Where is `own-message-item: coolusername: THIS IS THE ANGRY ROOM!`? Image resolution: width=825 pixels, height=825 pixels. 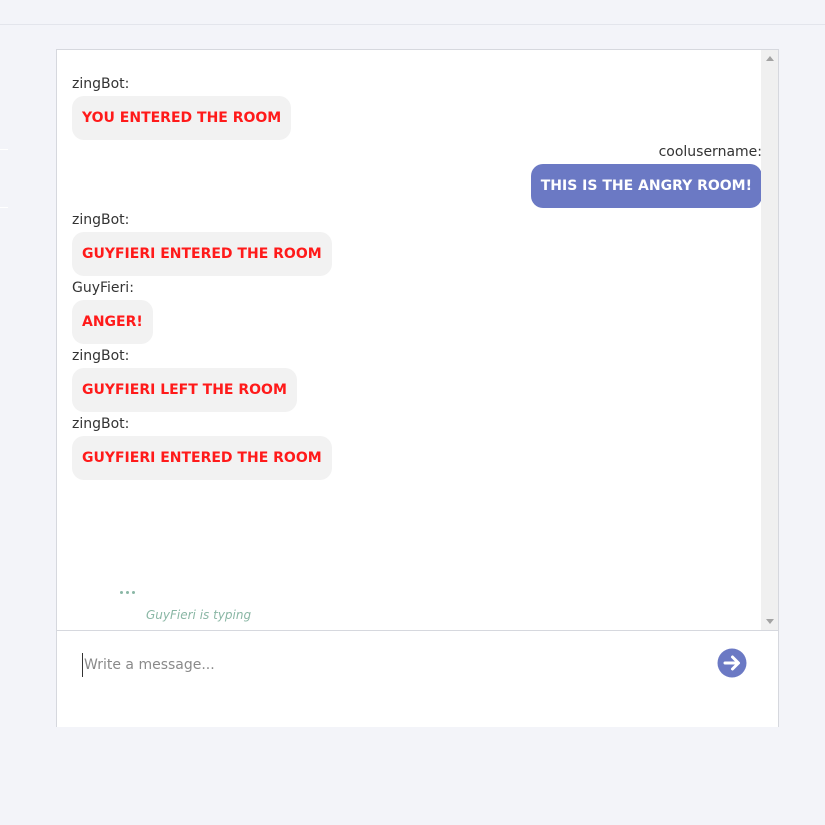
own-message-item: coolusername: THIS IS THE ANGRY ROOM! is located at coordinates (645, 176).